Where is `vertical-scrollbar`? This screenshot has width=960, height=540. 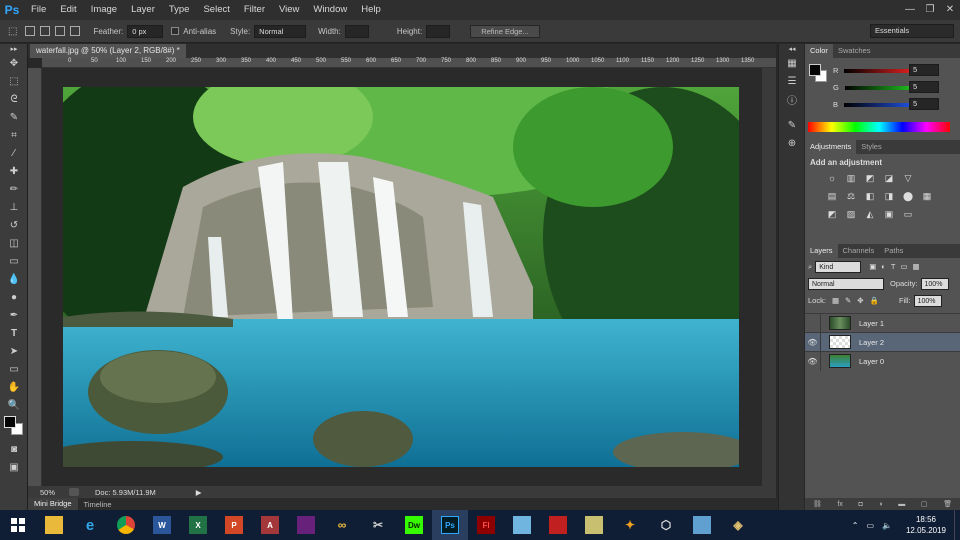 vertical-scrollbar is located at coordinates (769, 277).